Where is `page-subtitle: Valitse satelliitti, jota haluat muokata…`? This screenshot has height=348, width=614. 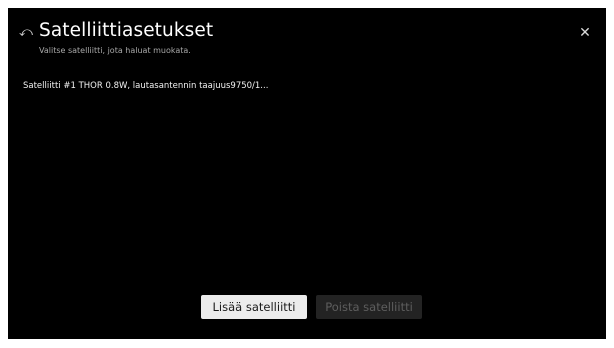
page-subtitle: Valitse satelliitti, jota haluat muokata… is located at coordinates (115, 50).